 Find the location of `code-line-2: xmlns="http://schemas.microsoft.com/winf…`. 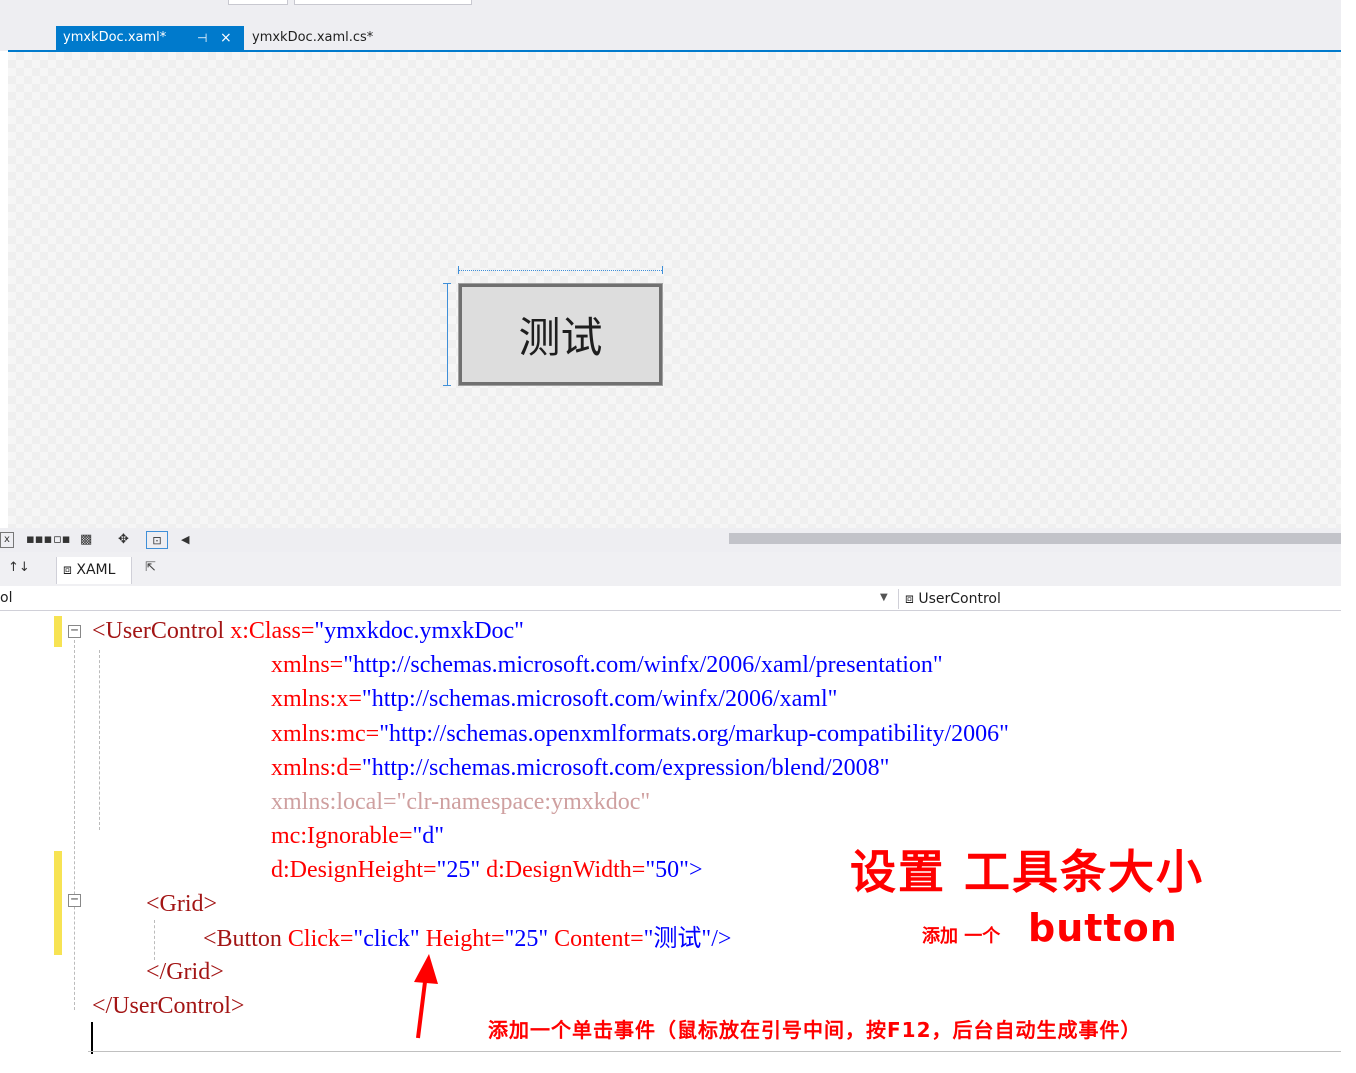

code-line-2: xmlns="http://schemas.microsoft.com/winf… is located at coordinates (607, 665).